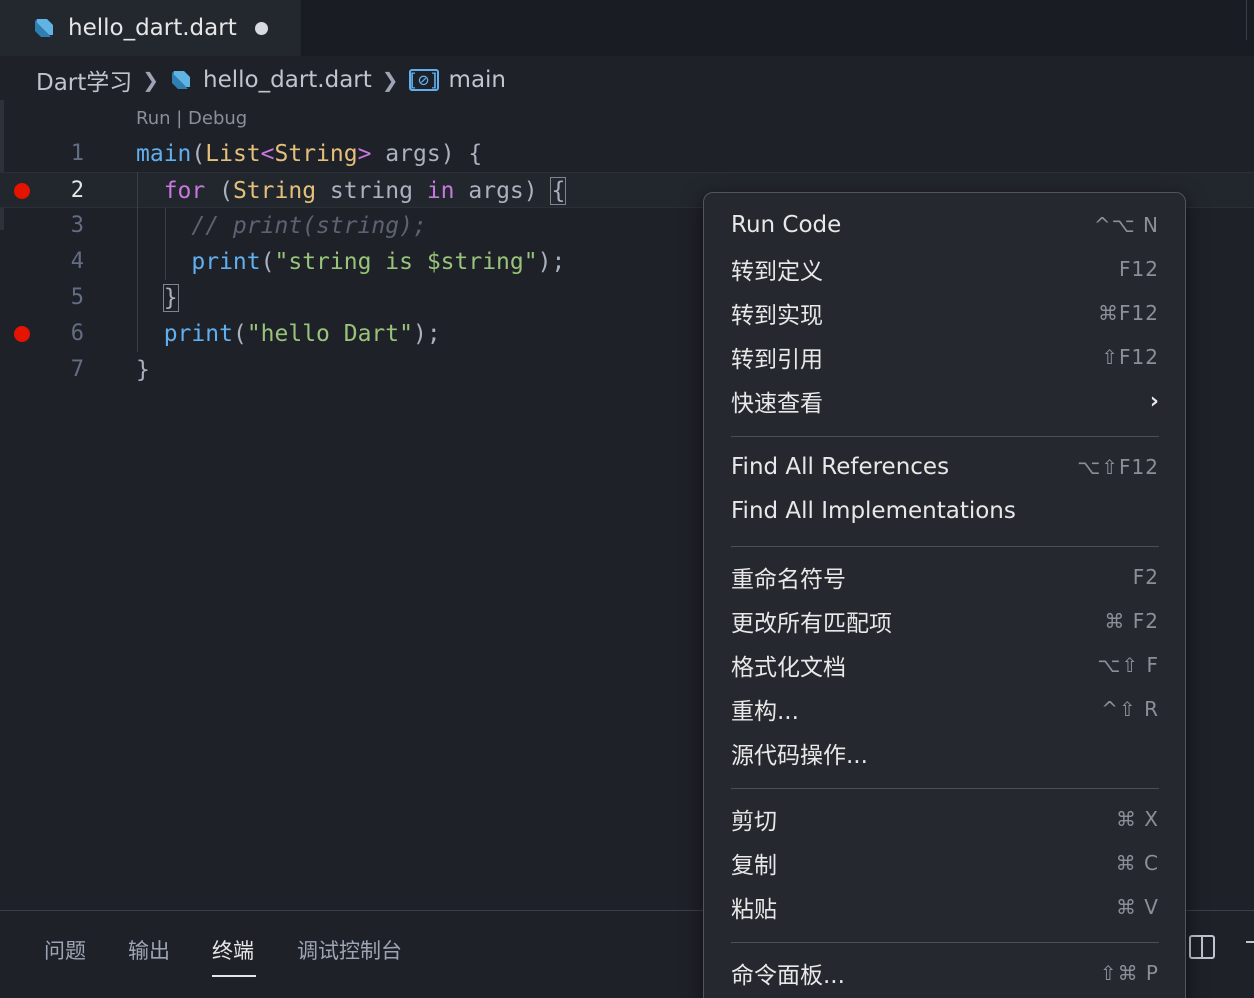 This screenshot has height=998, width=1254. What do you see at coordinates (1250, 20) in the screenshot?
I see `tab-bar-edge` at bounding box center [1250, 20].